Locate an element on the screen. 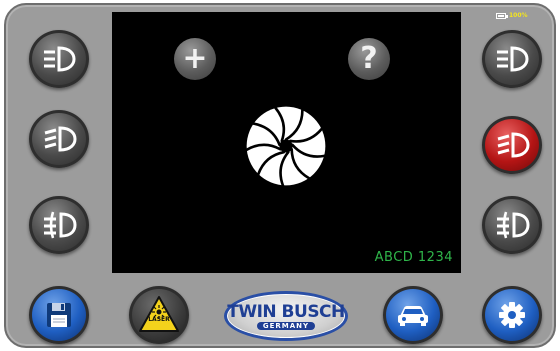 The image size is (560, 351). logo-subtext: GERMANY is located at coordinates (286, 325).